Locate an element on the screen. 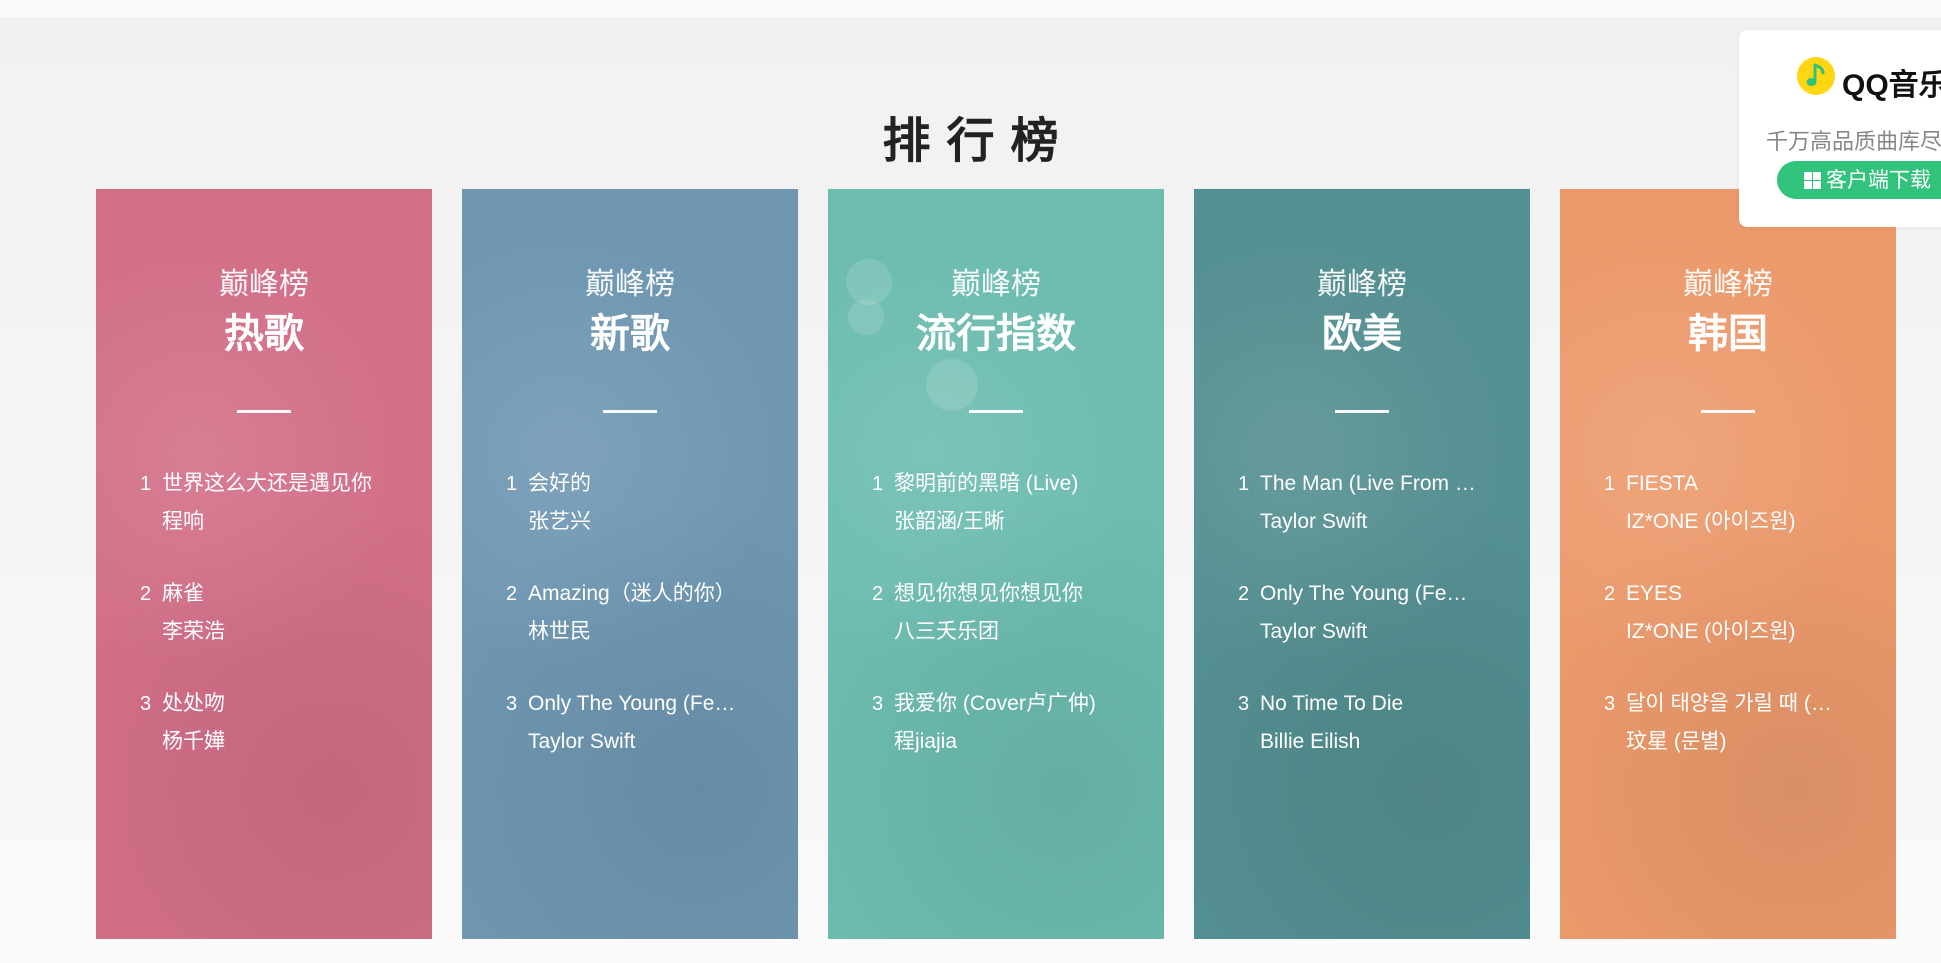 The width and height of the screenshot is (1941, 963). download-promo-panel: QQ音乐 千万高品质曲库尽 客户端下载 is located at coordinates (1840, 128).